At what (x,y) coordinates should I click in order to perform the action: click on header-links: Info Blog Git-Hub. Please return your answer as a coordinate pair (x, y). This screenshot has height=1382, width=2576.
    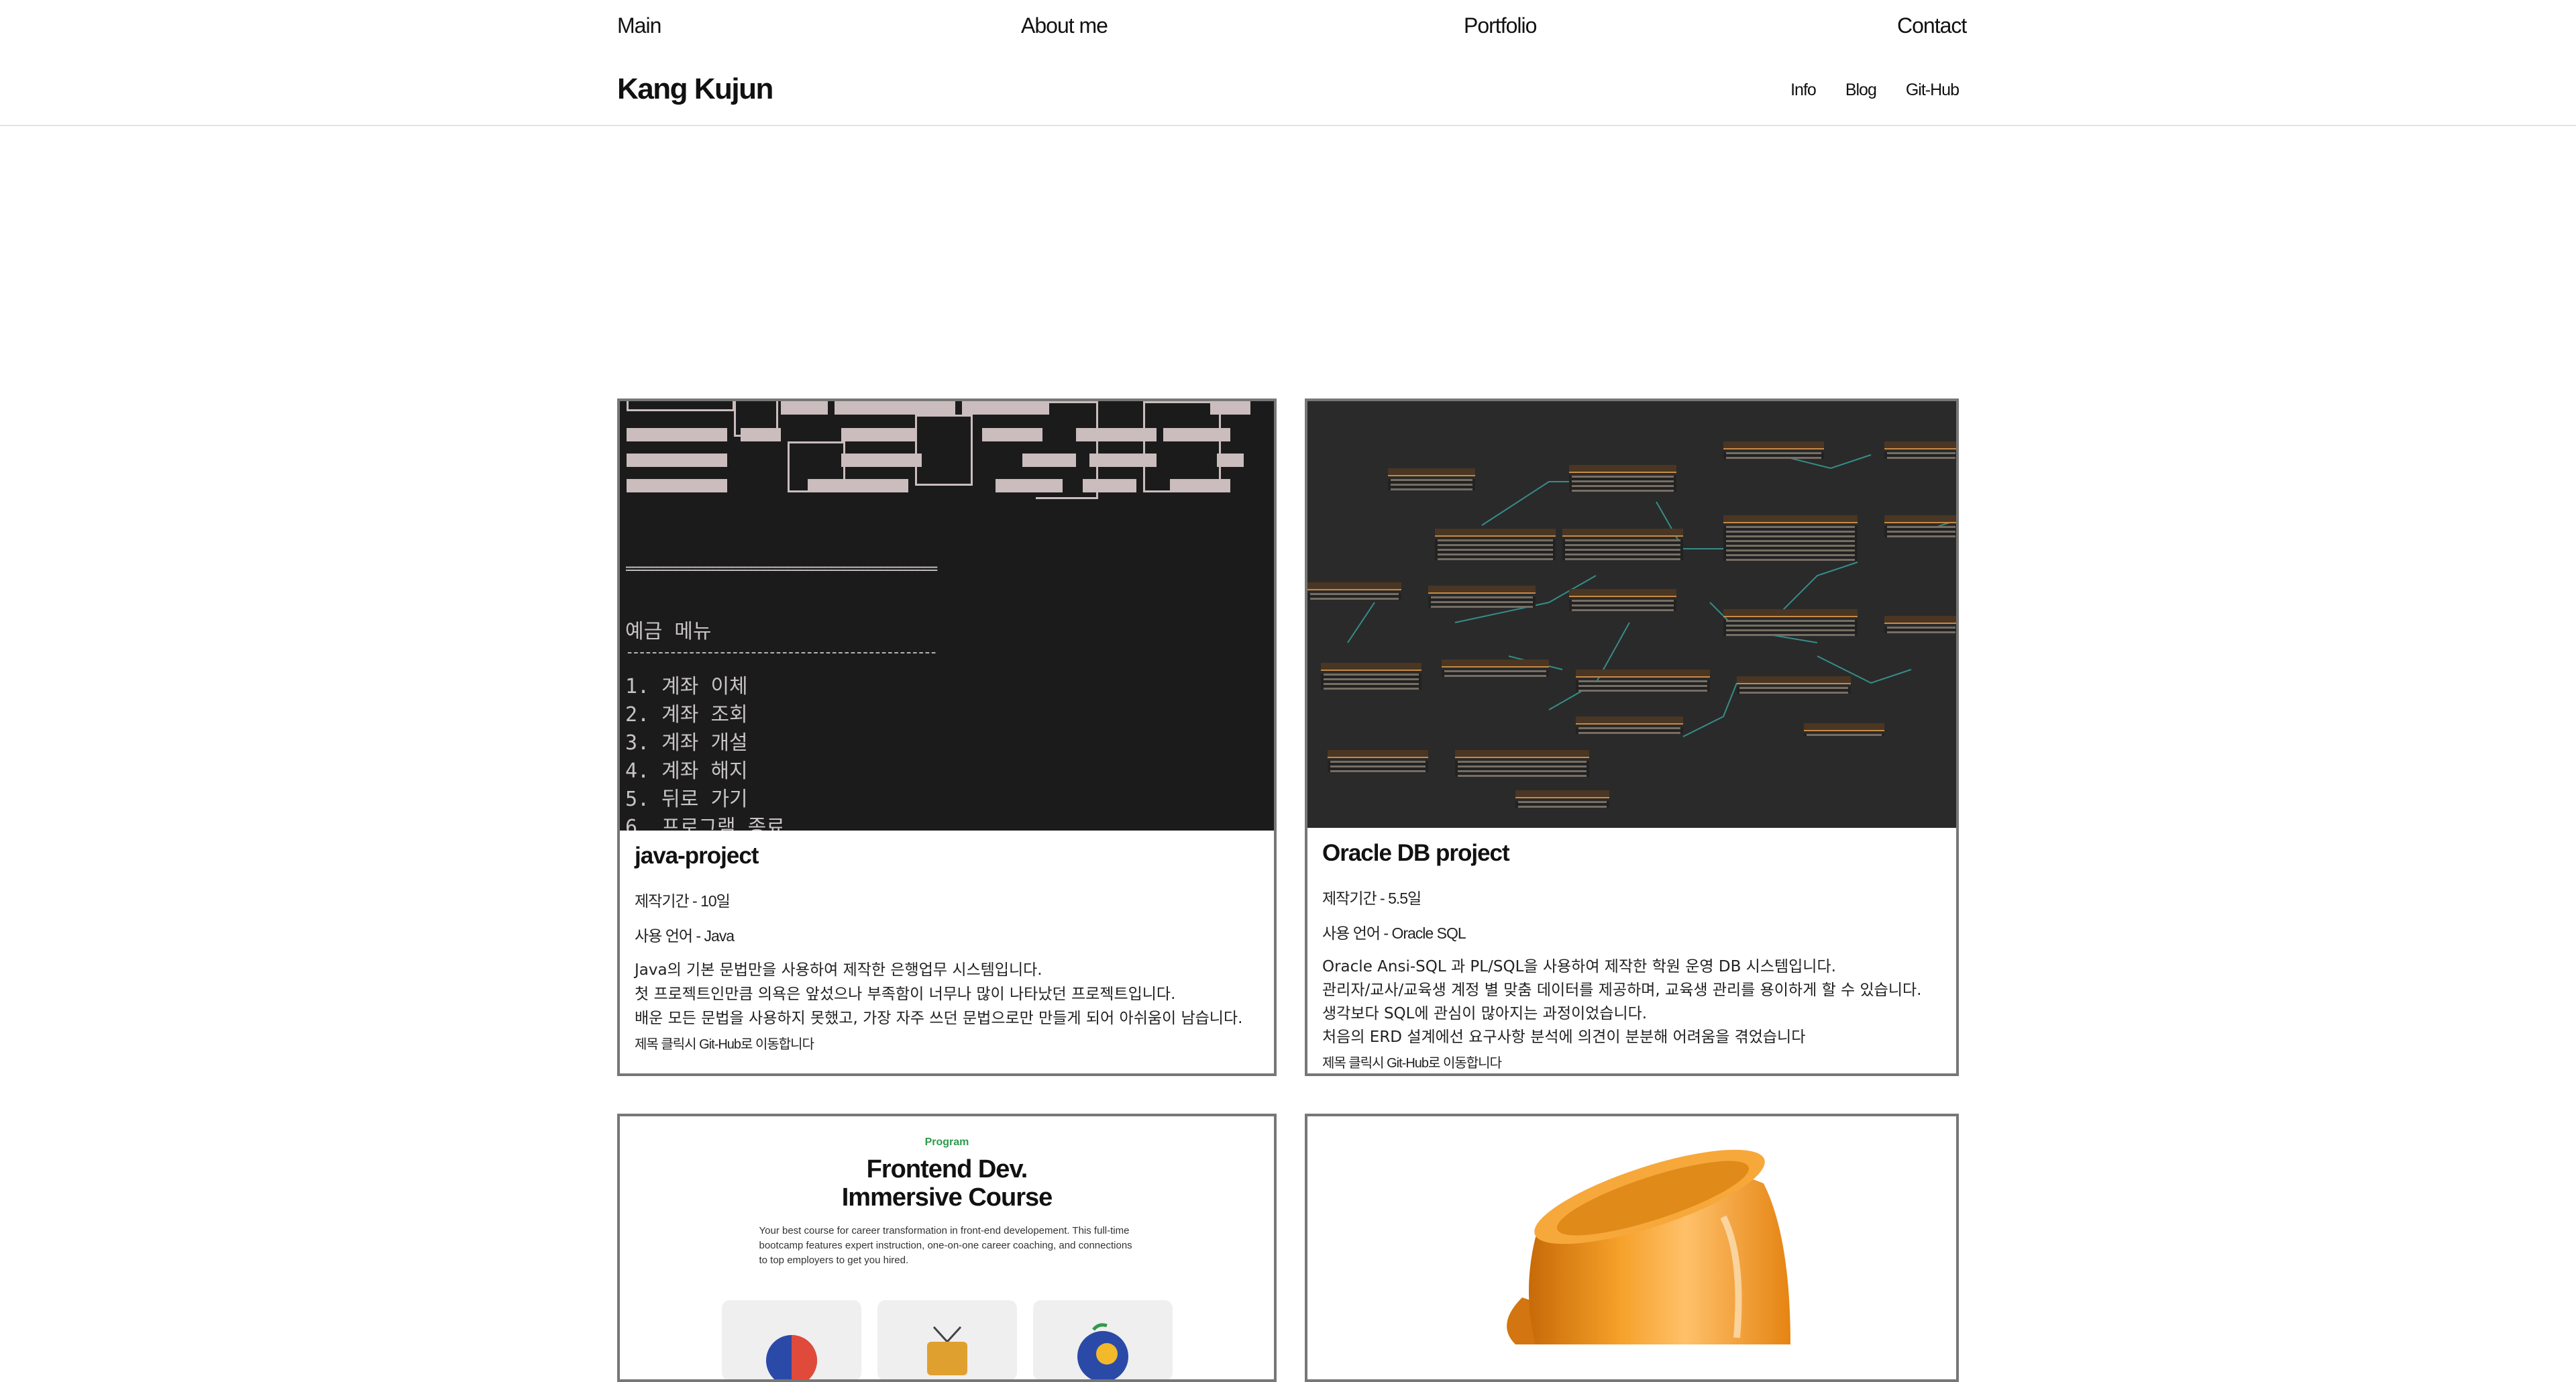
    Looking at the image, I should click on (1875, 90).